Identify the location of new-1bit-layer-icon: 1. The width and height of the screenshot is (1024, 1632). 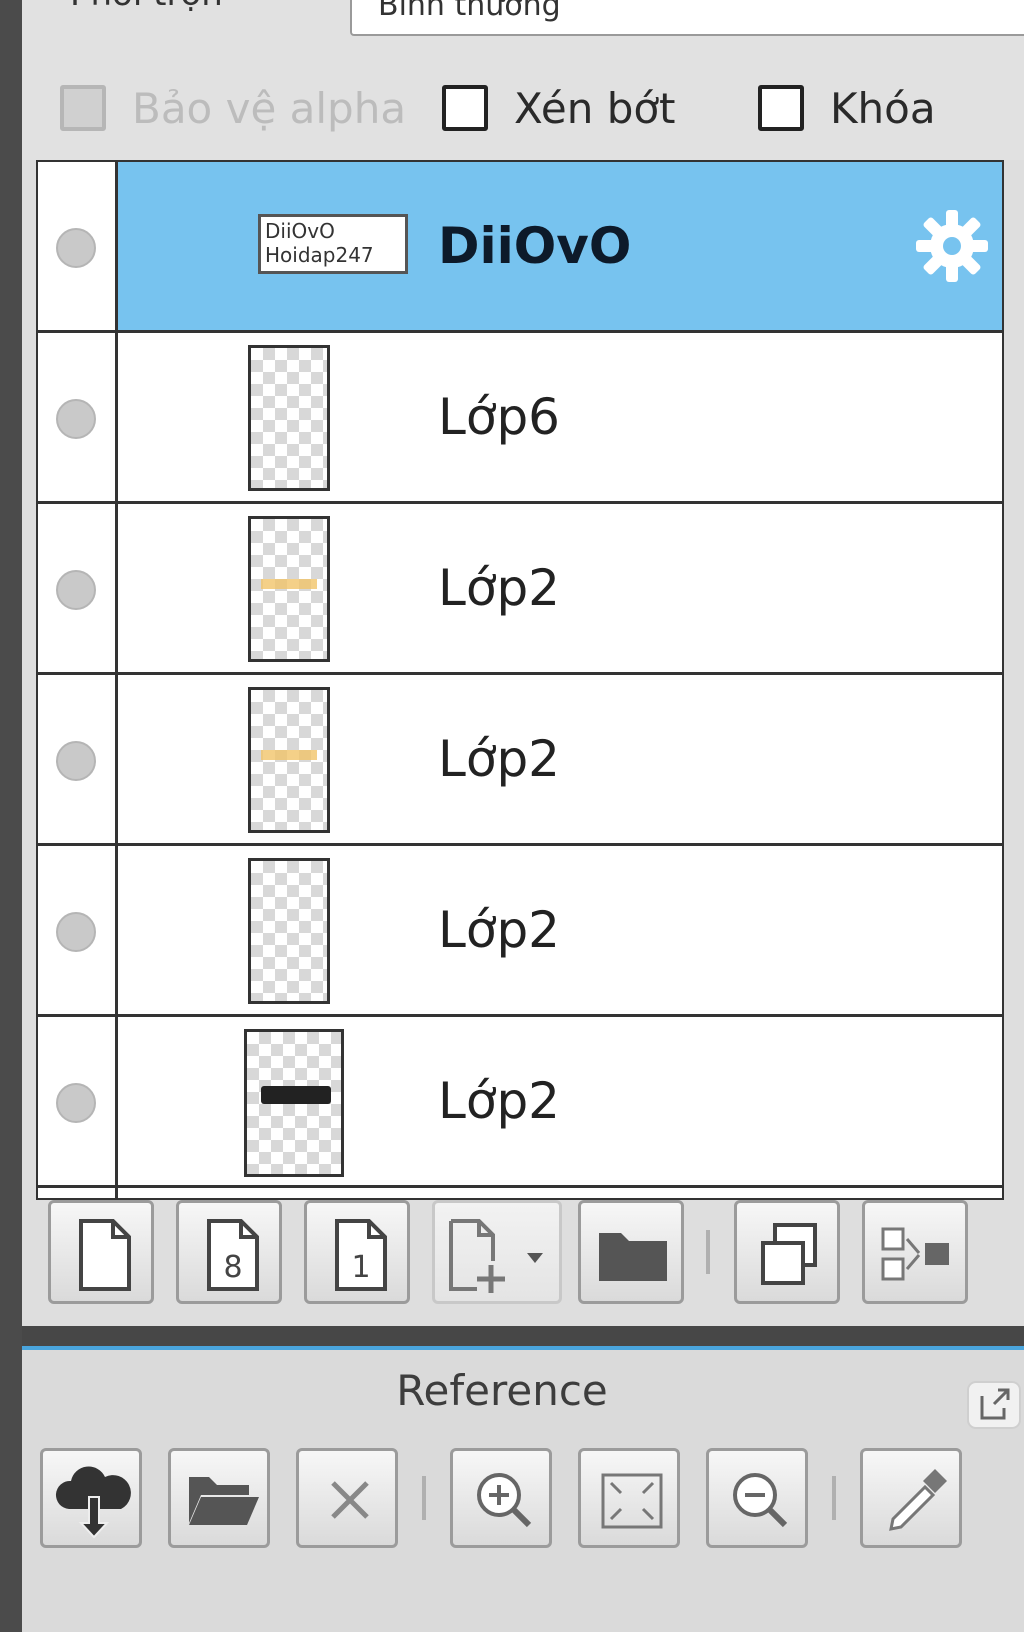
(361, 1255).